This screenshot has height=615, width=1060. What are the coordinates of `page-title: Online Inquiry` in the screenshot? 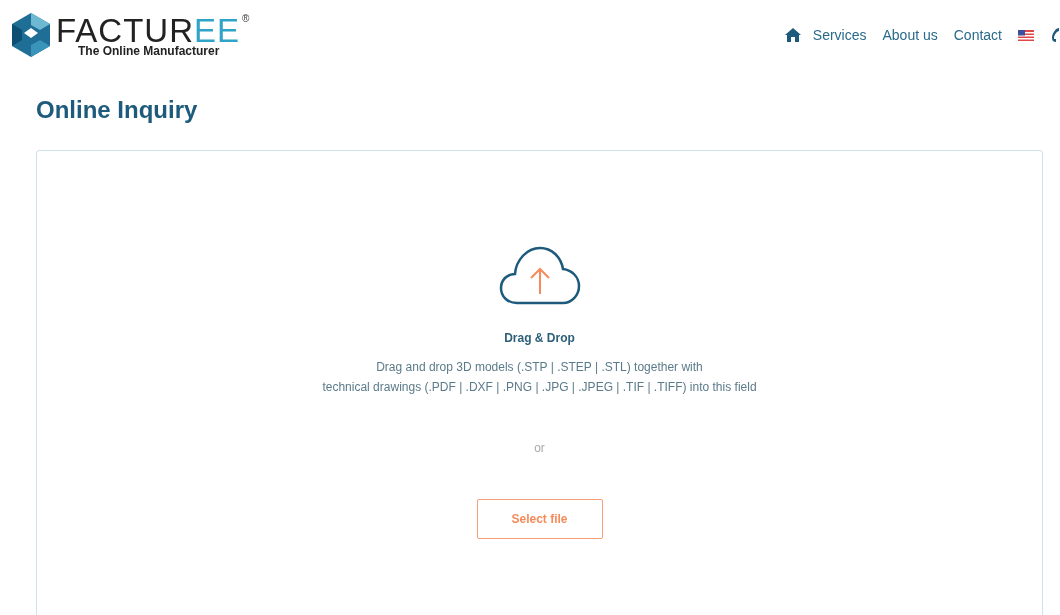 It's located at (117, 110).